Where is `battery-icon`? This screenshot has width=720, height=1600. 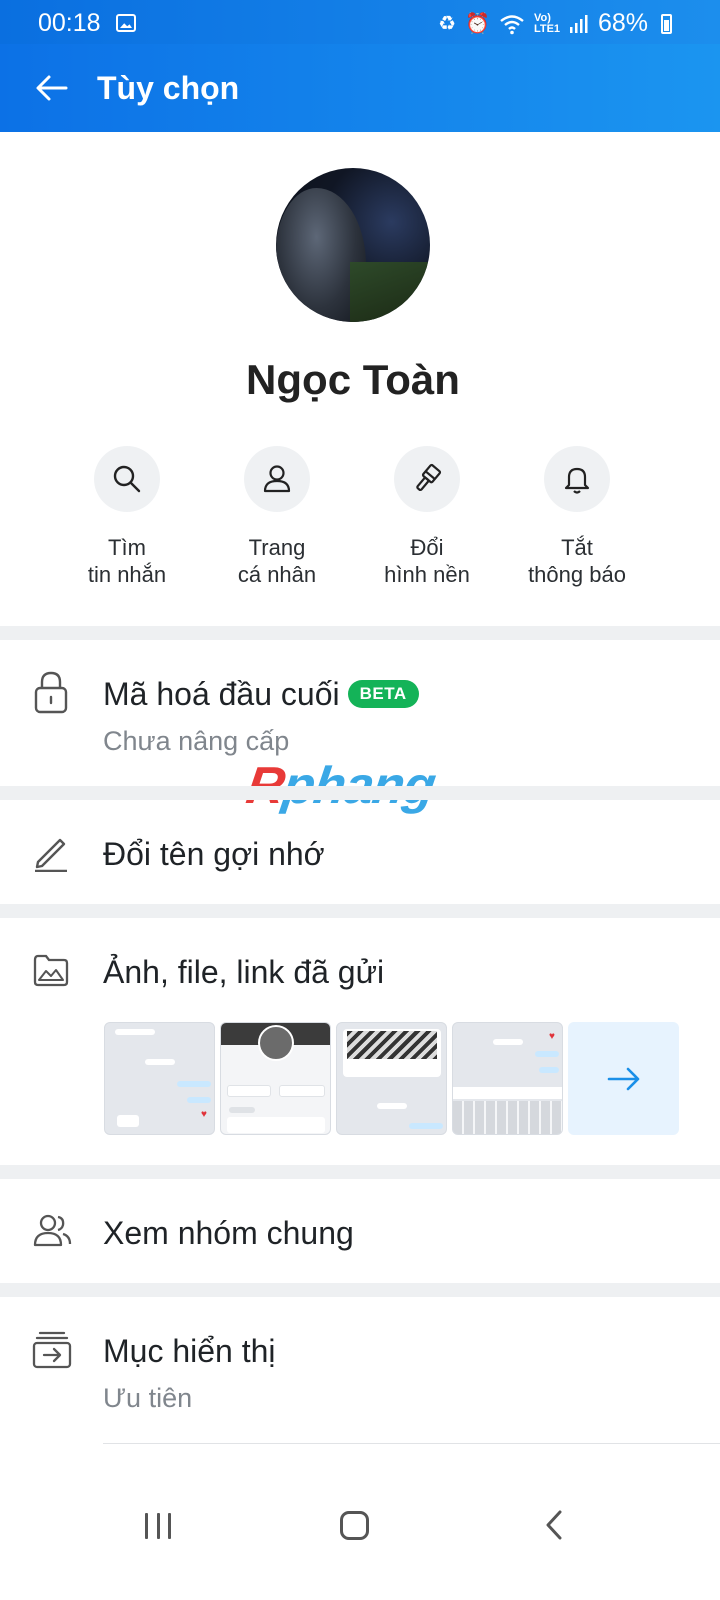 battery-icon is located at coordinates (666, 23).